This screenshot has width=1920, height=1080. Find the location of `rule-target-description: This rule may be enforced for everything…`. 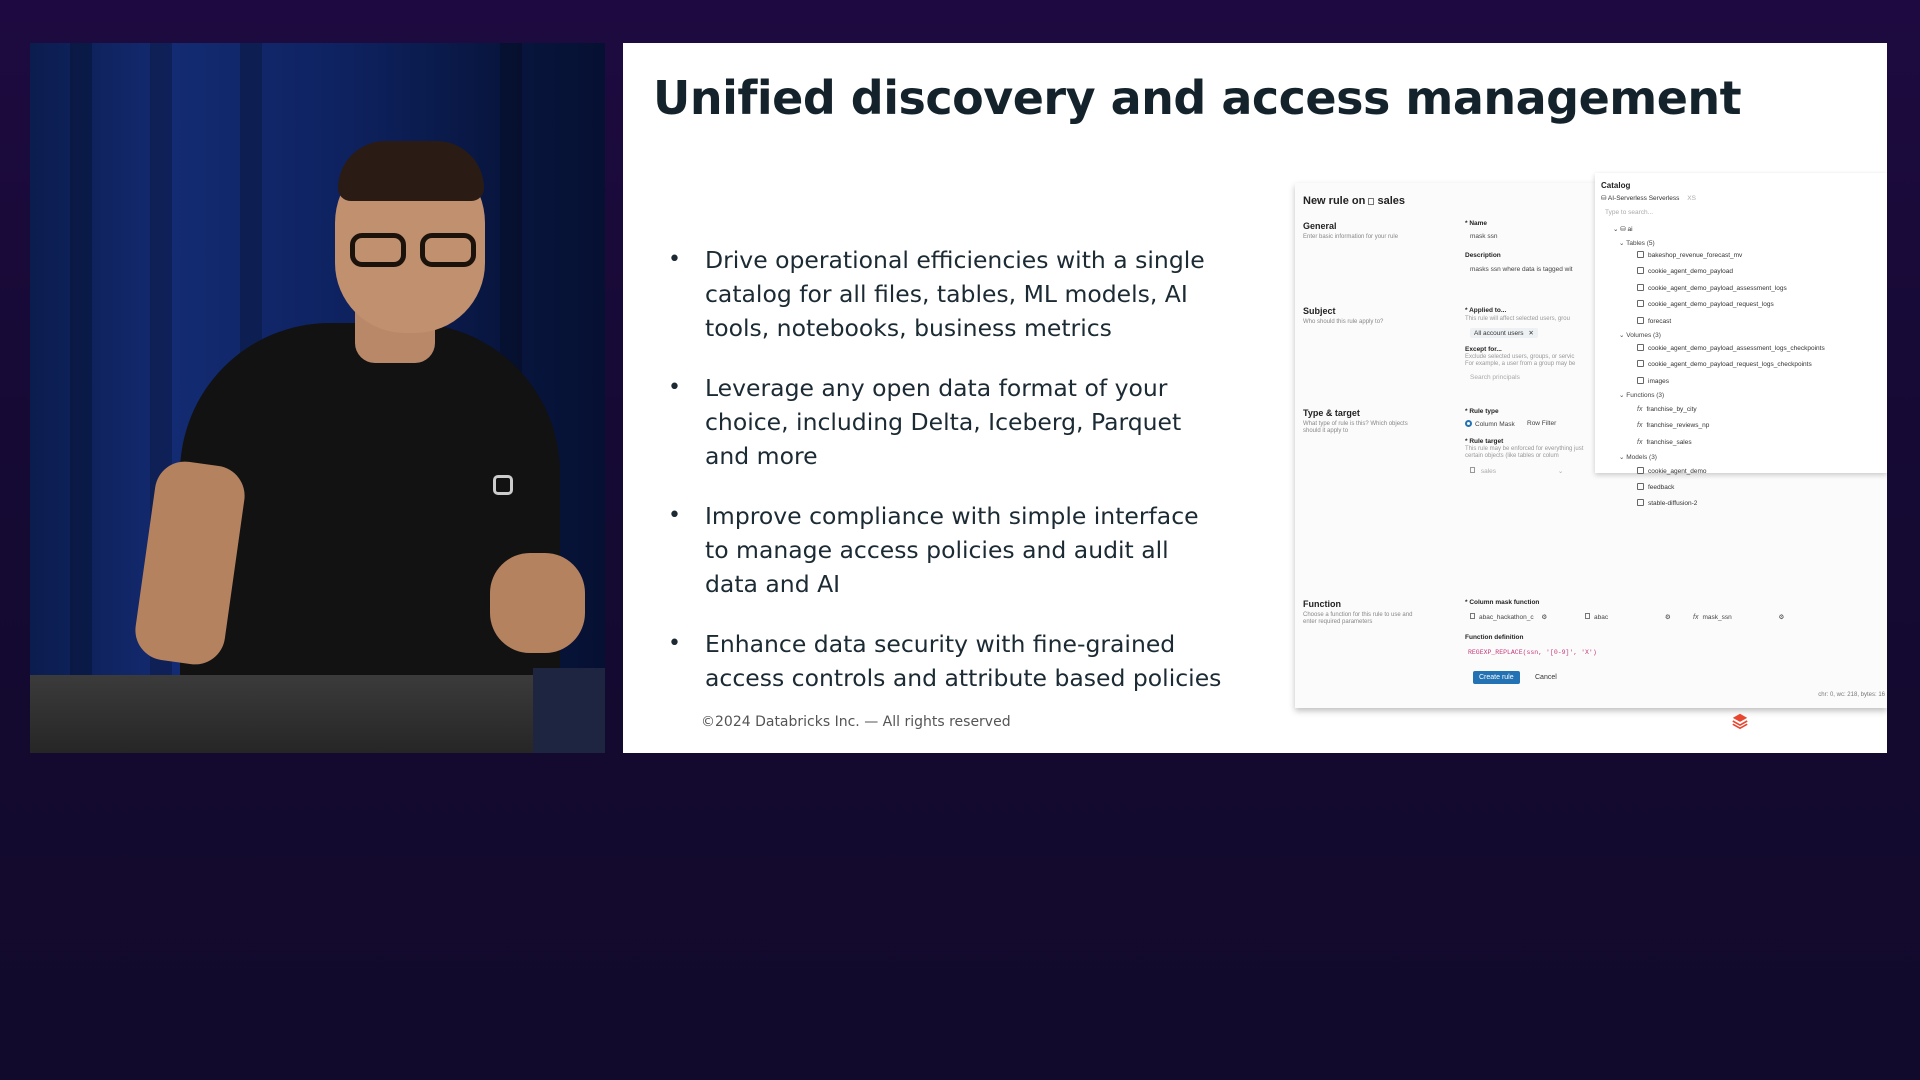

rule-target-description: This rule may be enforced for everything… is located at coordinates (1524, 452).